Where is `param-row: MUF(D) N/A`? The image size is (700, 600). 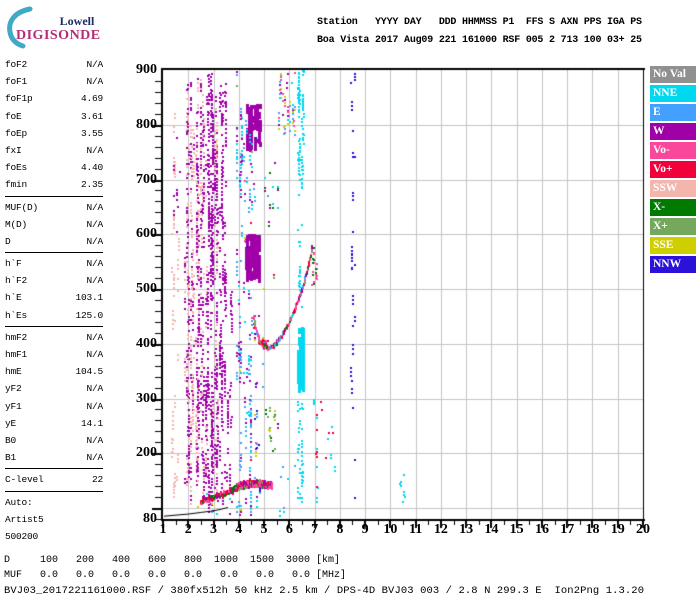 param-row: MUF(D) N/A is located at coordinates (54, 207).